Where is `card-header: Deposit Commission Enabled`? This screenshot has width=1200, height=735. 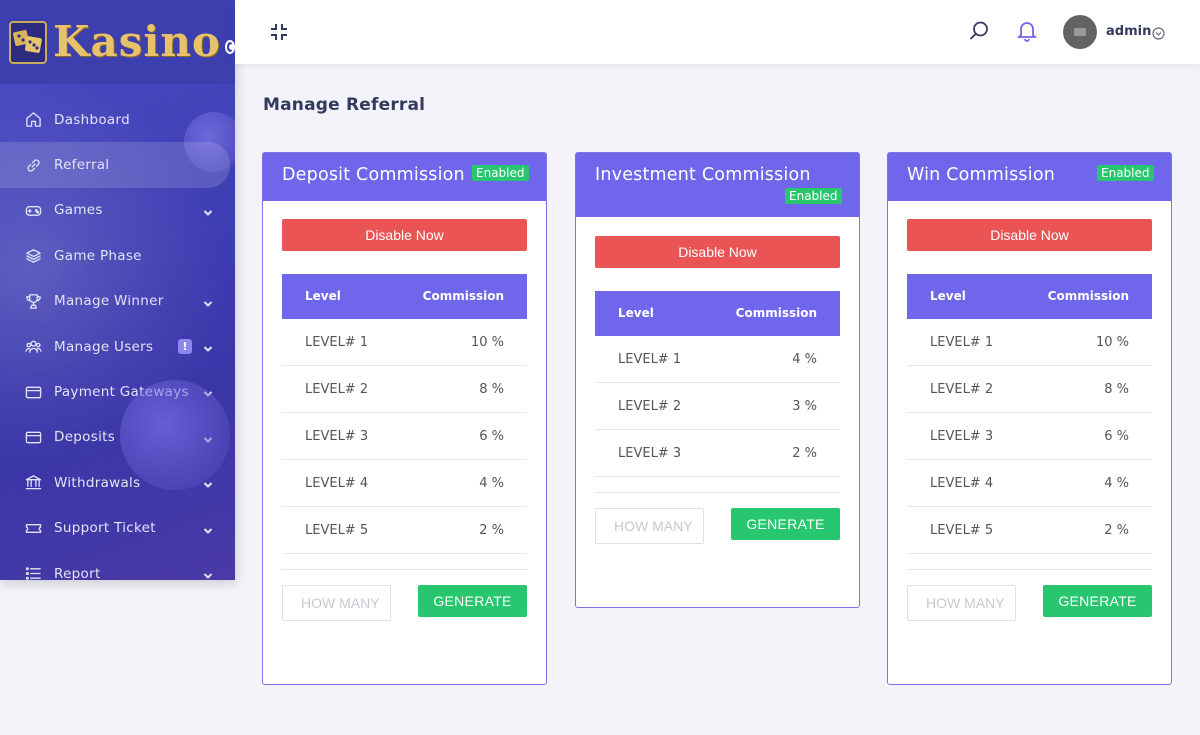
card-header: Deposit Commission Enabled is located at coordinates (404, 177).